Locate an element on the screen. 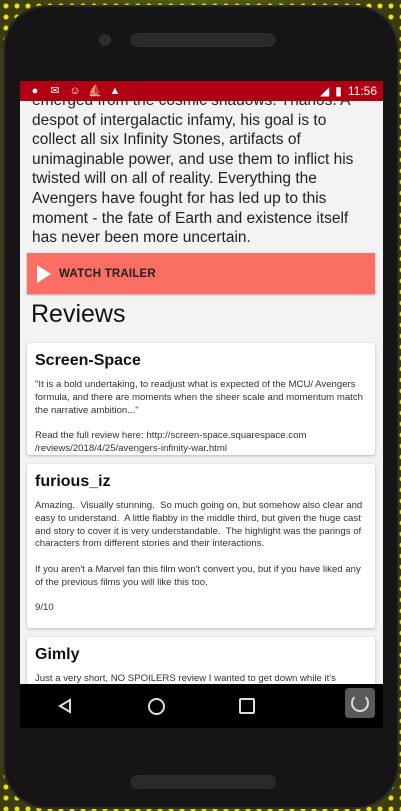 Image resolution: width=401 pixels, height=811 pixels. watch-trailer-button: WATCH TRAILER is located at coordinates (201, 273).